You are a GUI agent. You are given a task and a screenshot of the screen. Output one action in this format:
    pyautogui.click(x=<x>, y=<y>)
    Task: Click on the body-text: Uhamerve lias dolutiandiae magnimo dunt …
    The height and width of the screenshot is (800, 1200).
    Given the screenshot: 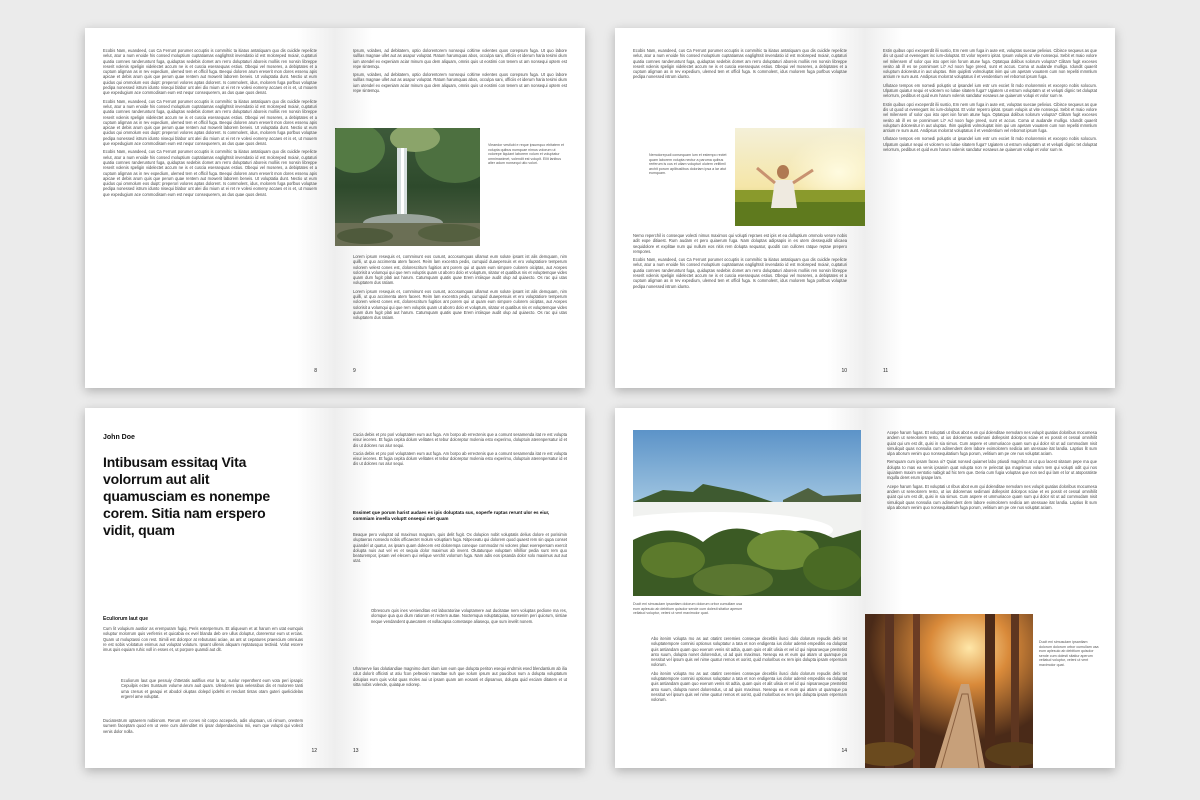 What is the action you would take?
    pyautogui.click(x=460, y=676)
    